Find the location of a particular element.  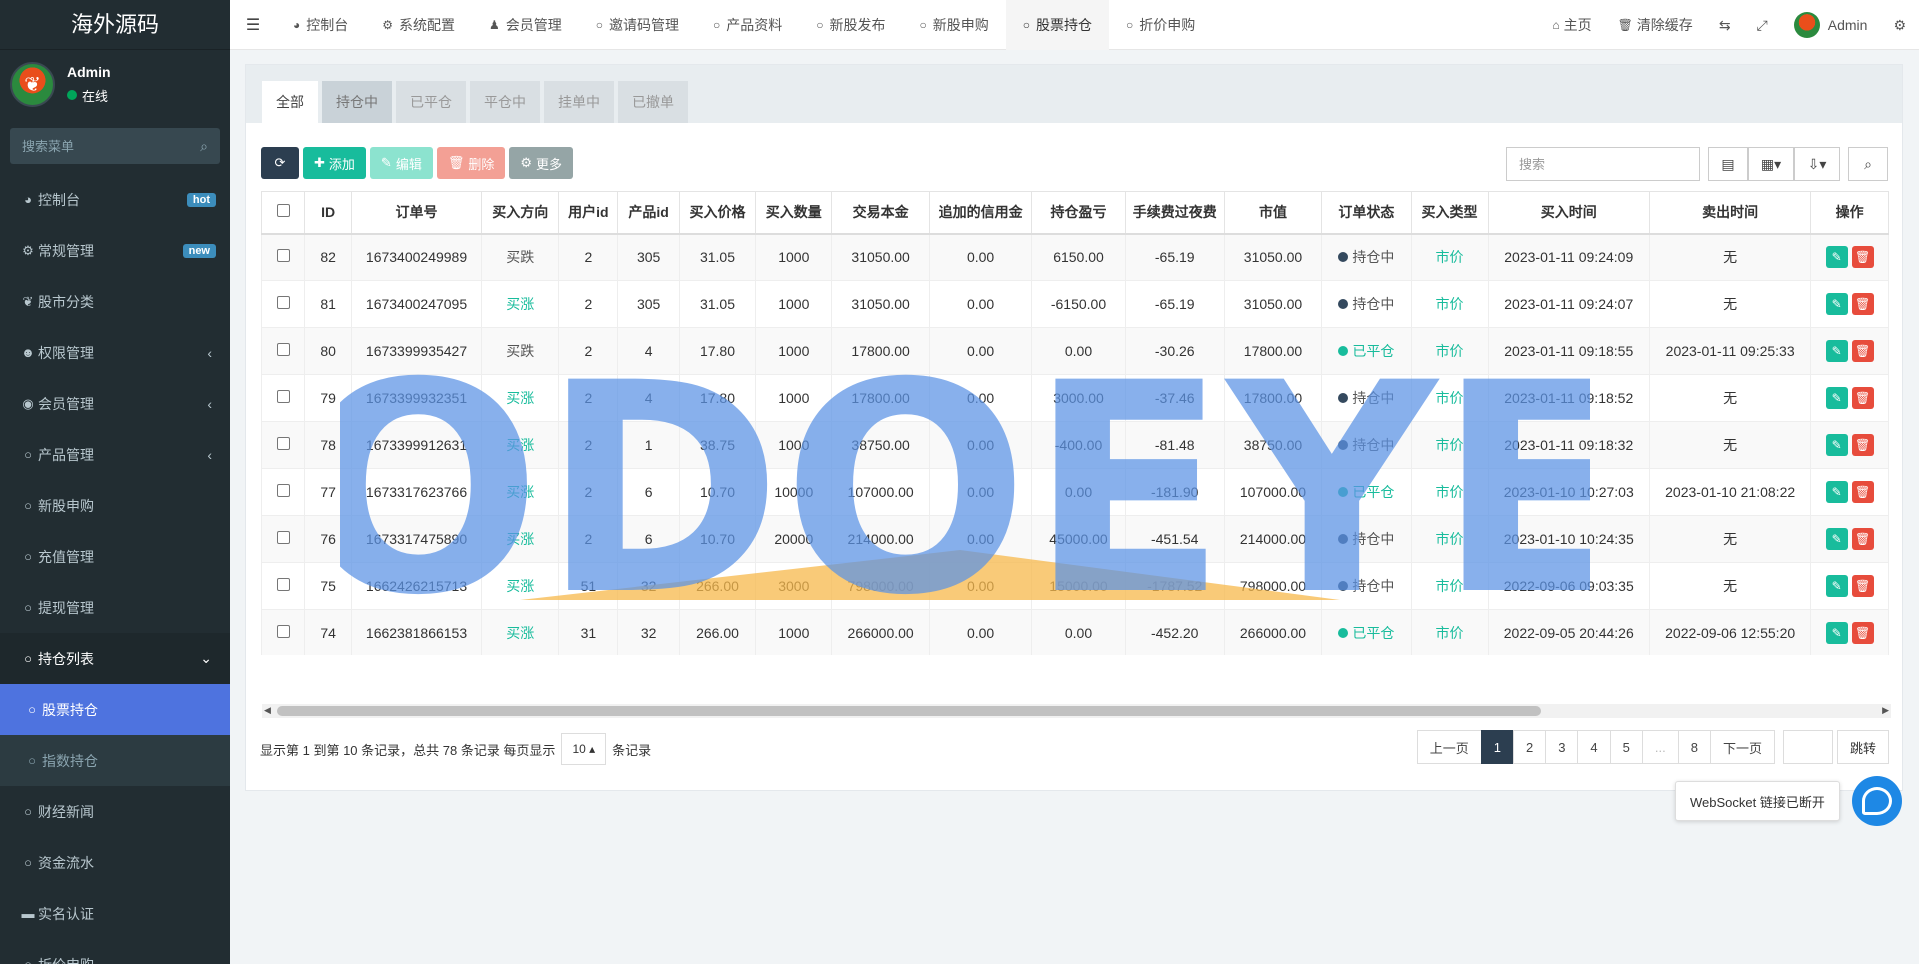

sidebar-item-3: ☻ 权限管理 ‹ is located at coordinates (115, 352).